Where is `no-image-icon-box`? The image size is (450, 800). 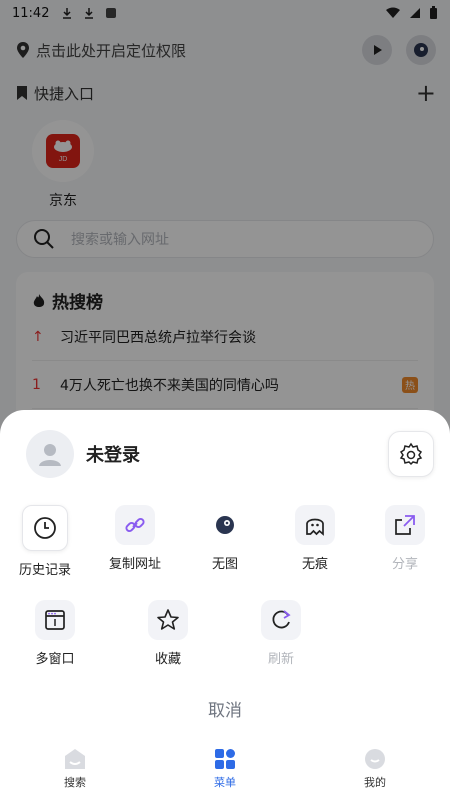 no-image-icon-box is located at coordinates (225, 525).